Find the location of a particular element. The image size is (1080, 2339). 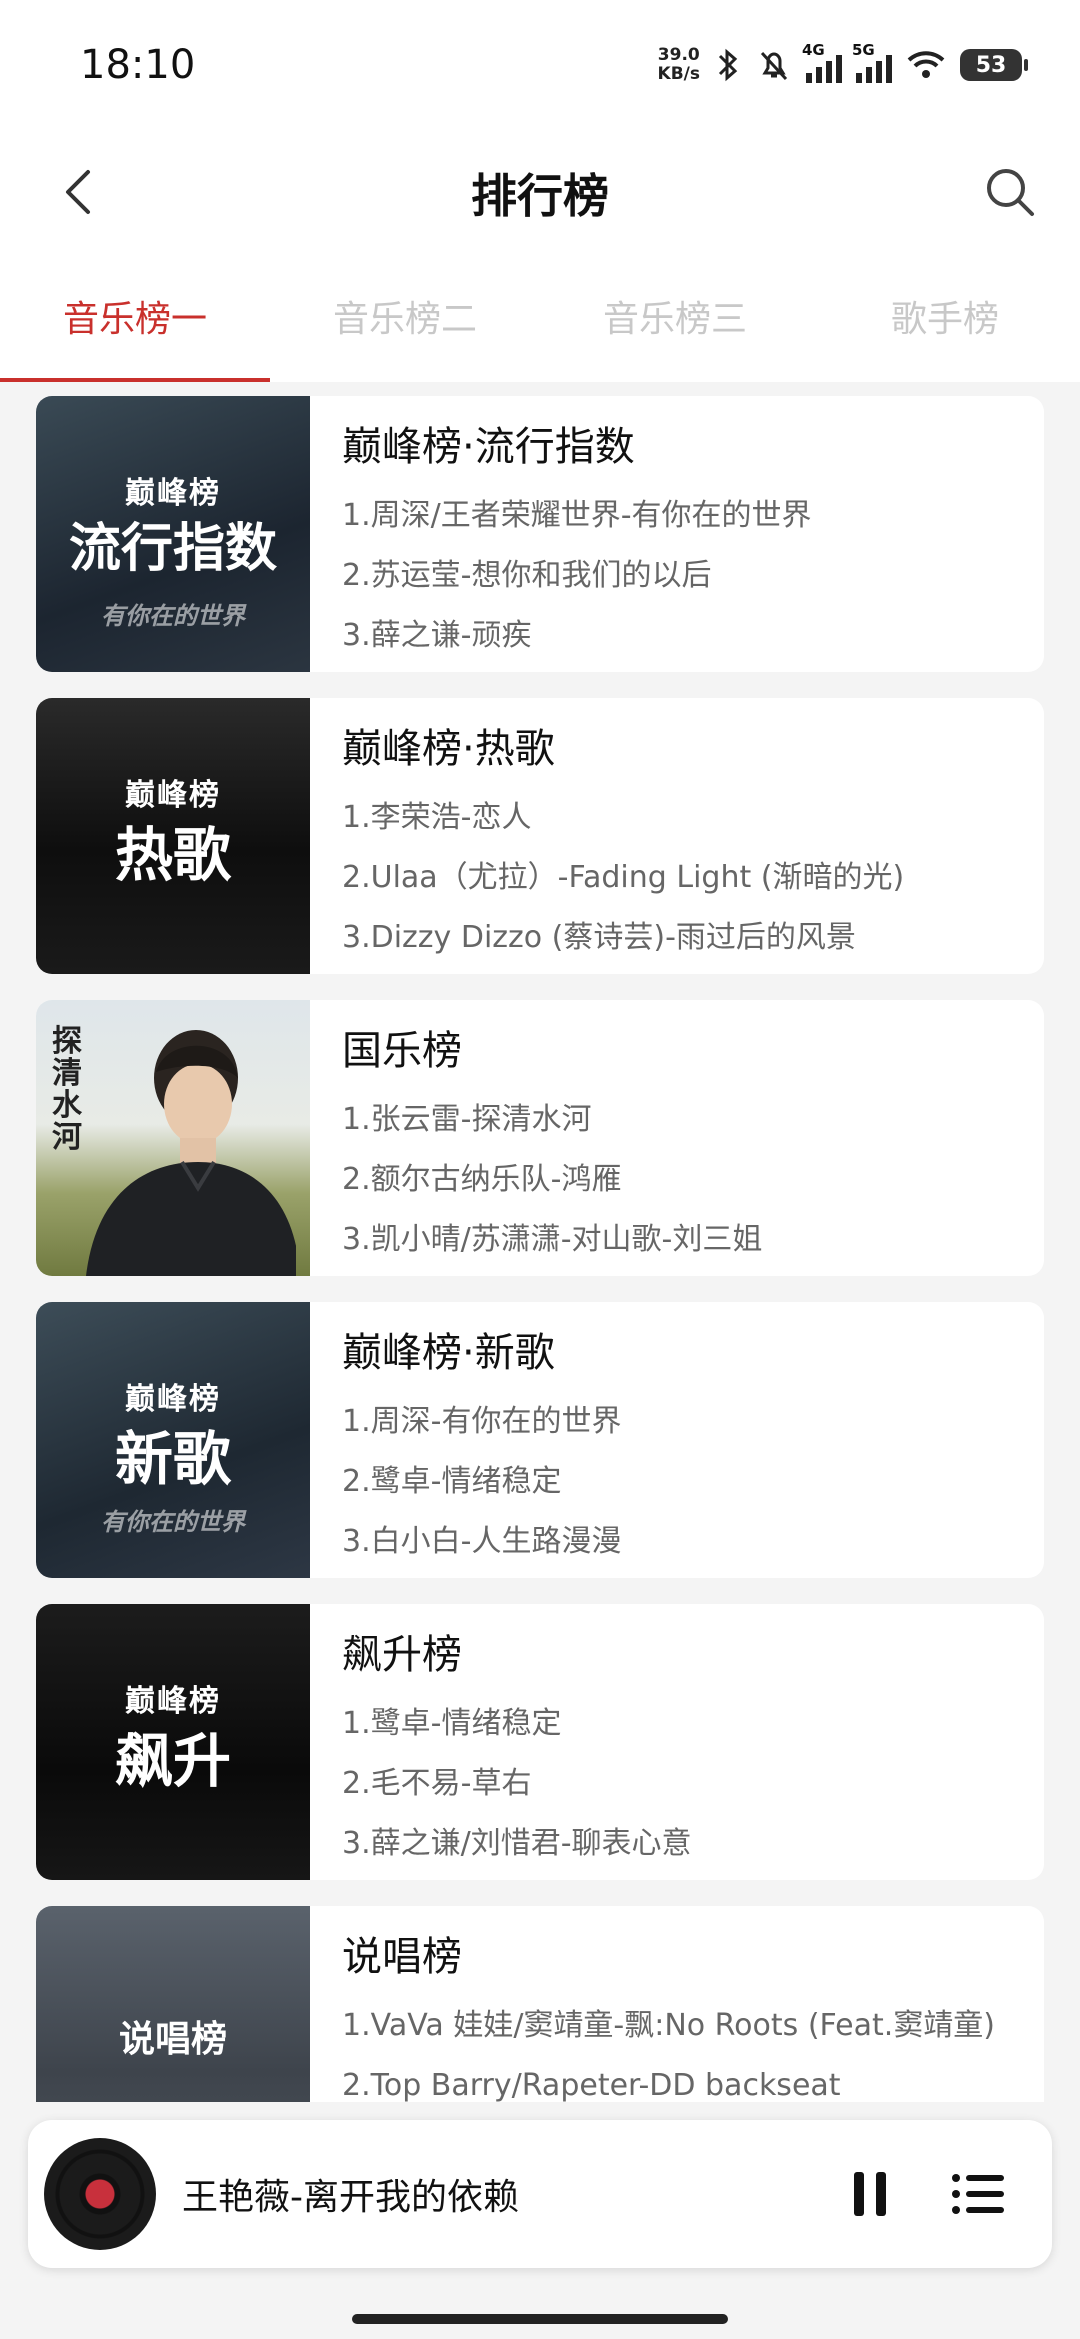

wifi-icon is located at coordinates (926, 64).